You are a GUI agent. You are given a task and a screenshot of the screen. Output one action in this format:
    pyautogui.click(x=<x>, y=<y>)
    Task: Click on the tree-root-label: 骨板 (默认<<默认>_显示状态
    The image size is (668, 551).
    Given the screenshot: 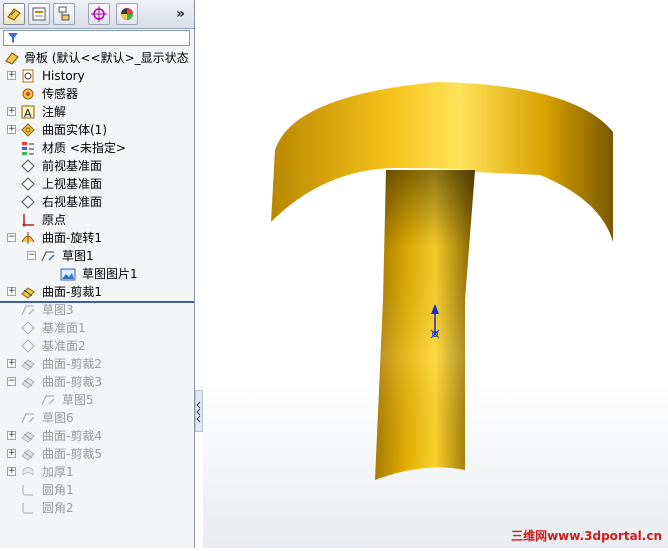 What is the action you would take?
    pyautogui.click(x=106, y=58)
    